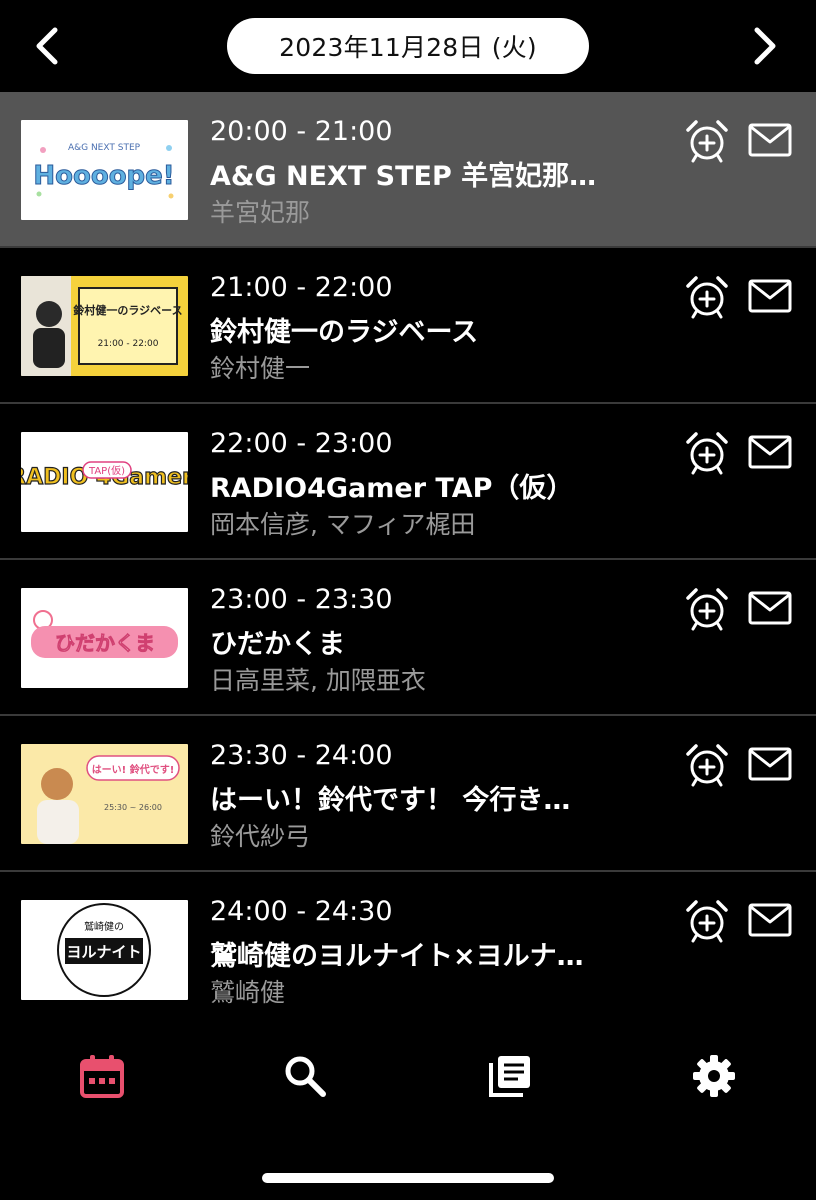  What do you see at coordinates (392, 488) in the screenshot?
I see `program-title: RADIO4Gamer TAP（仮）` at bounding box center [392, 488].